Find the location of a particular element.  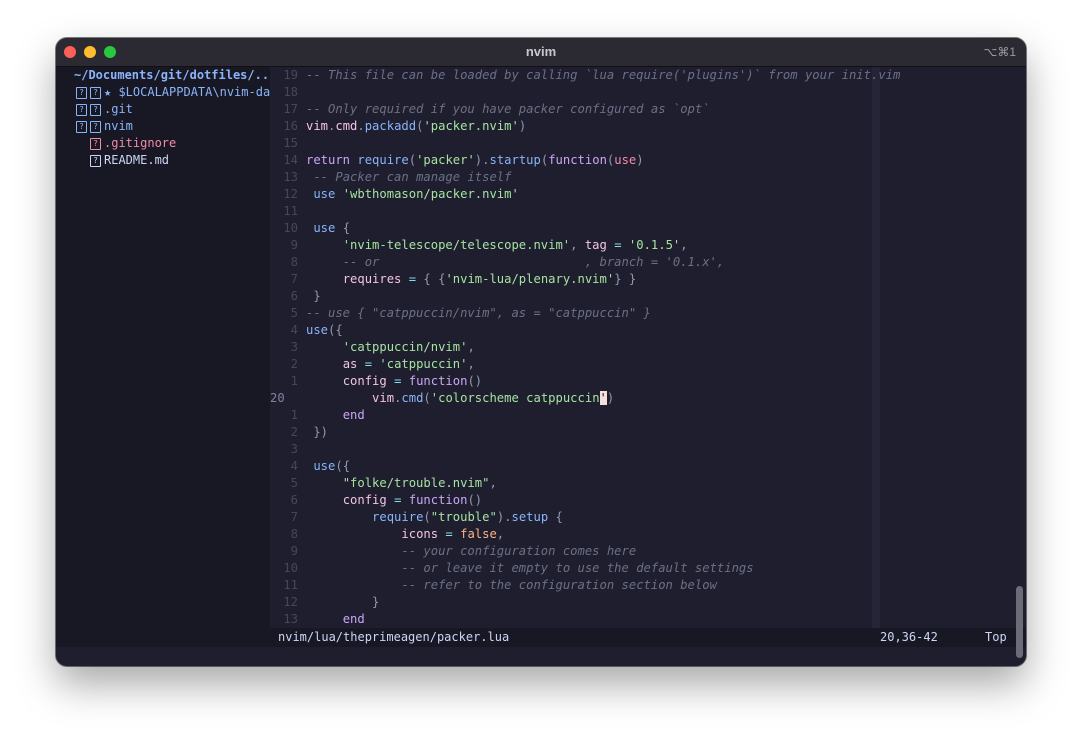

line-number: 1 is located at coordinates (294, 415).